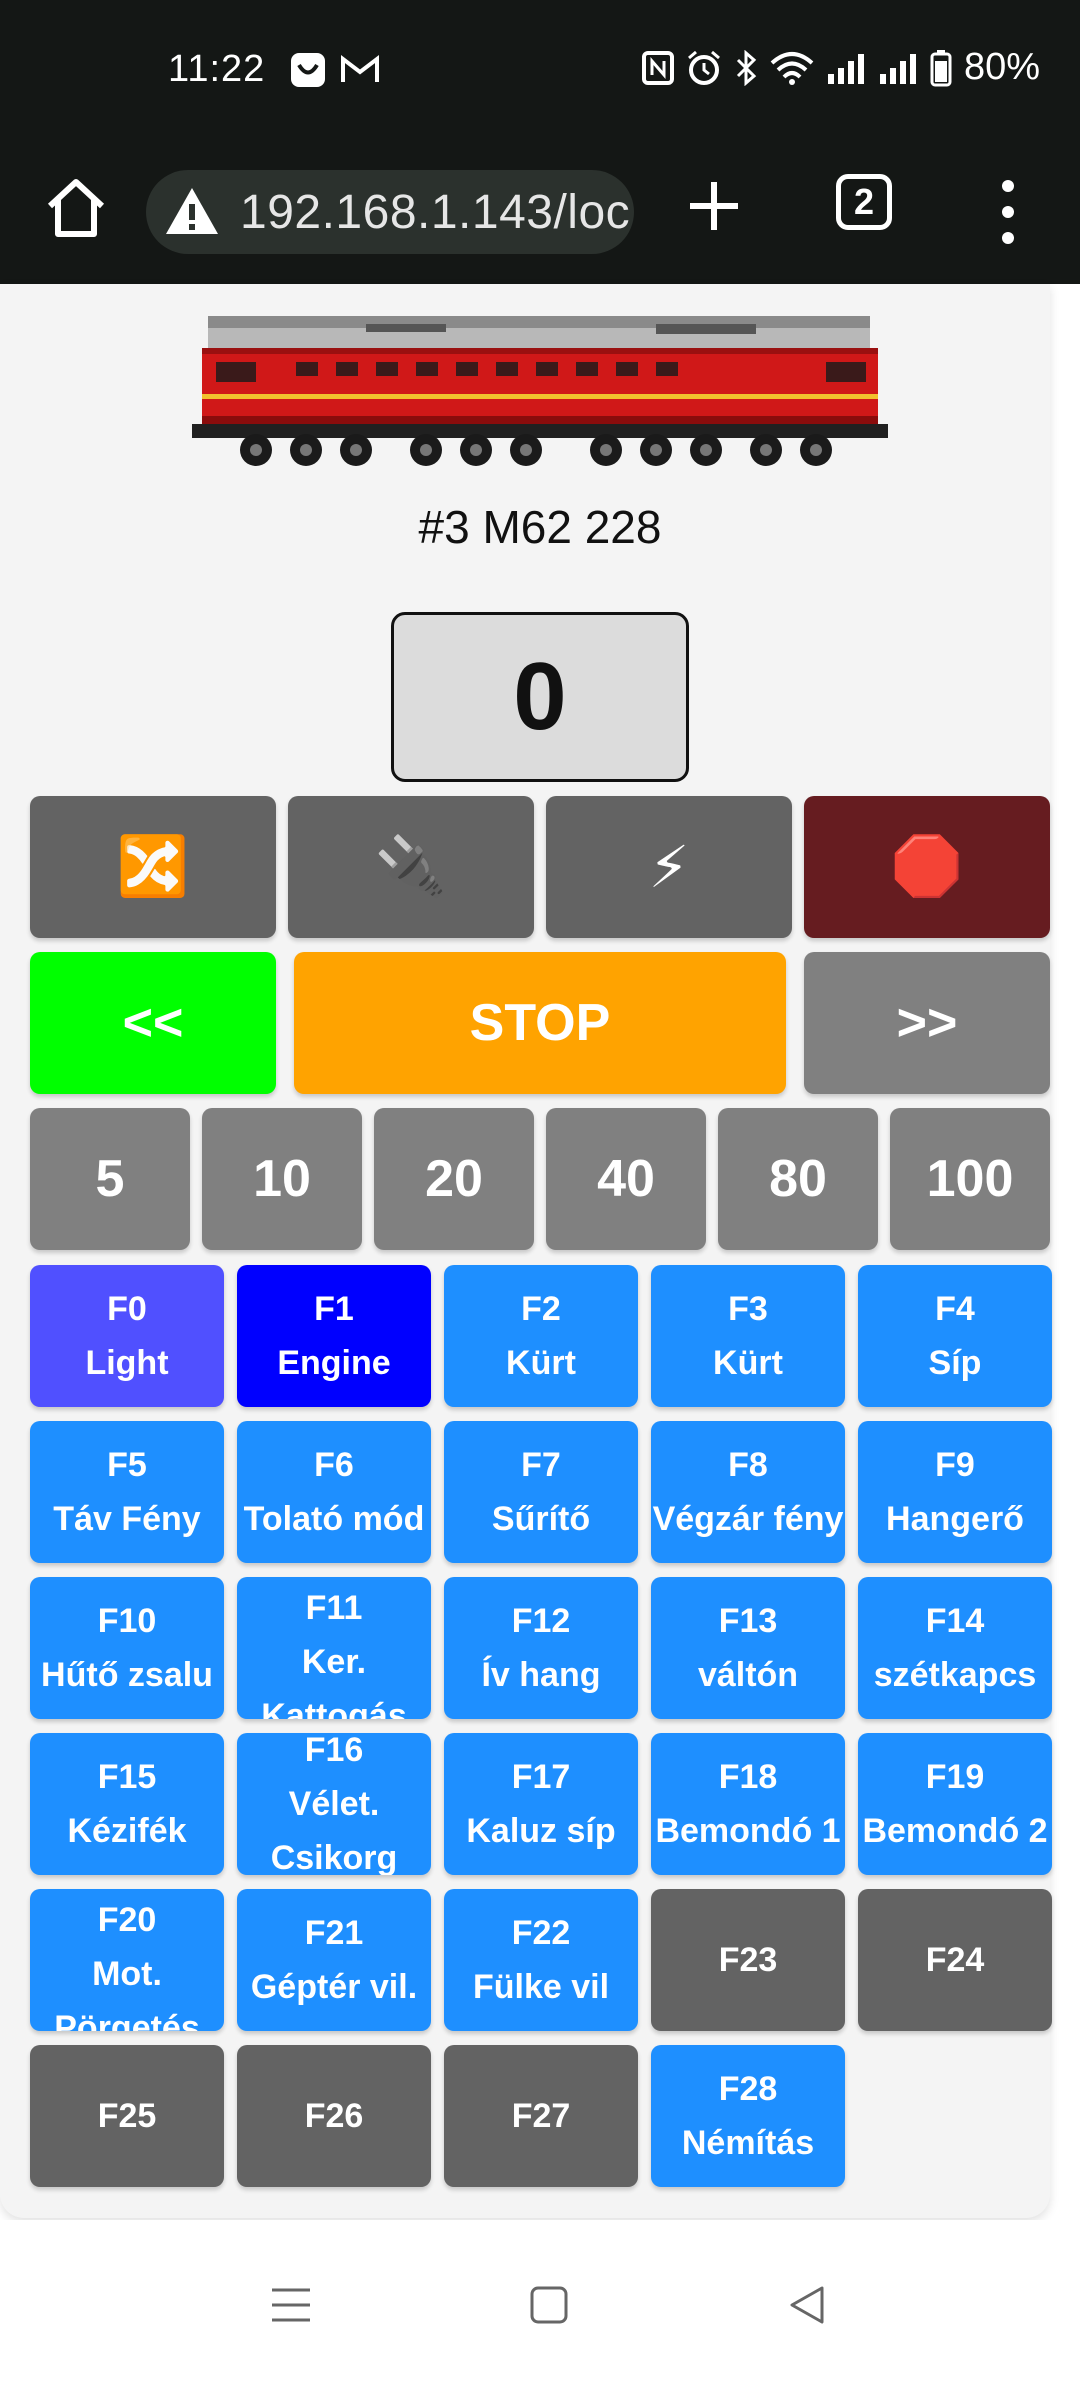 The image size is (1080, 2400). I want to click on function-number: F8, so click(748, 1465).